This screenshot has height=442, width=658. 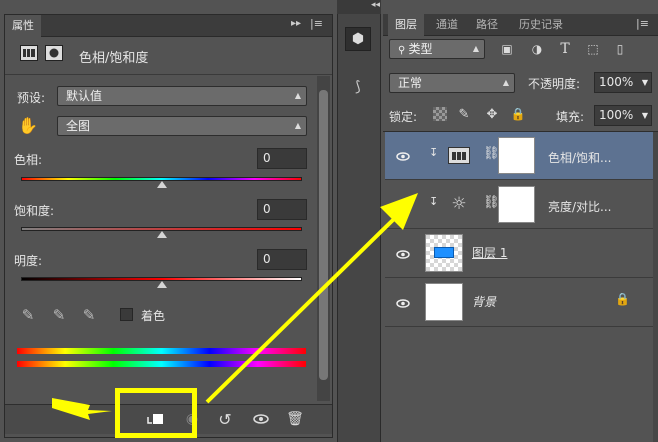 What do you see at coordinates (84, 96) in the screenshot?
I see `preset-value: 默认值` at bounding box center [84, 96].